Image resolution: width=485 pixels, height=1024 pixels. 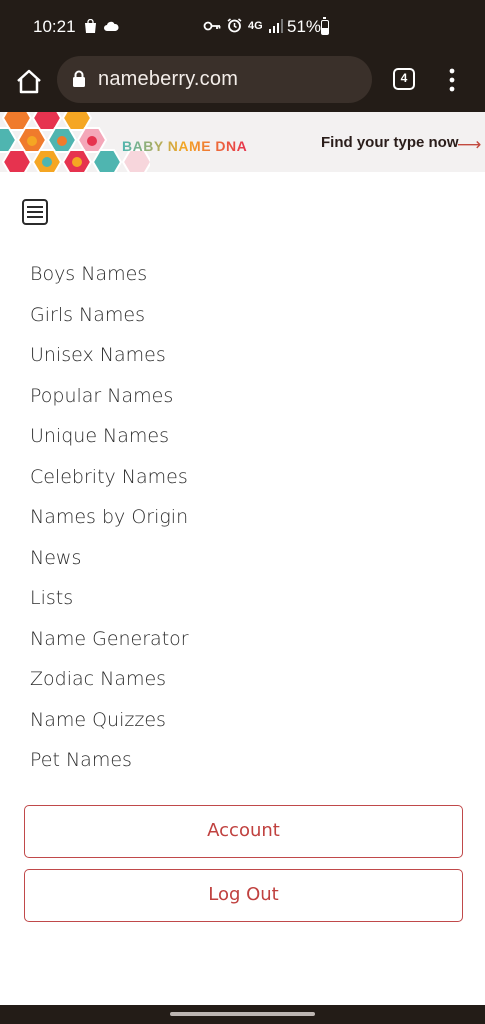 I want to click on shopping-bag-icon, so click(x=90, y=26).